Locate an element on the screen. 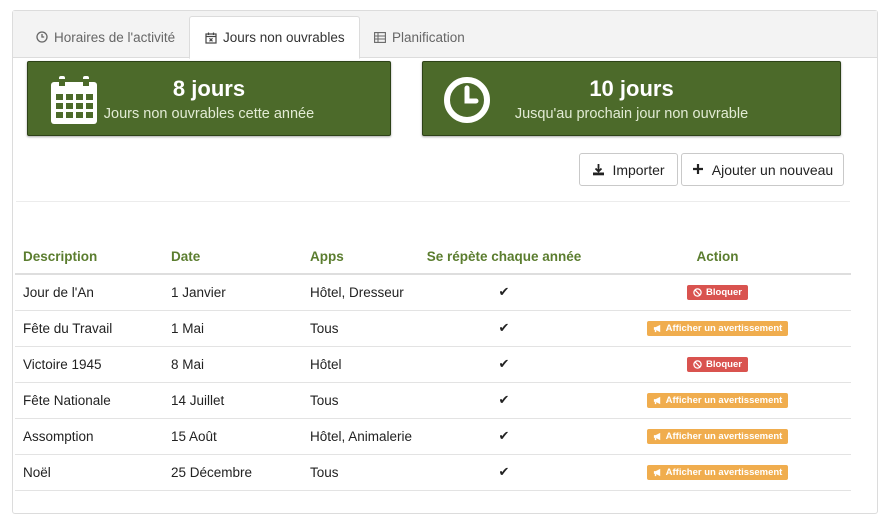 The width and height of the screenshot is (890, 526). cell-apps: Hôtel, Animalerie is located at coordinates (363, 436).